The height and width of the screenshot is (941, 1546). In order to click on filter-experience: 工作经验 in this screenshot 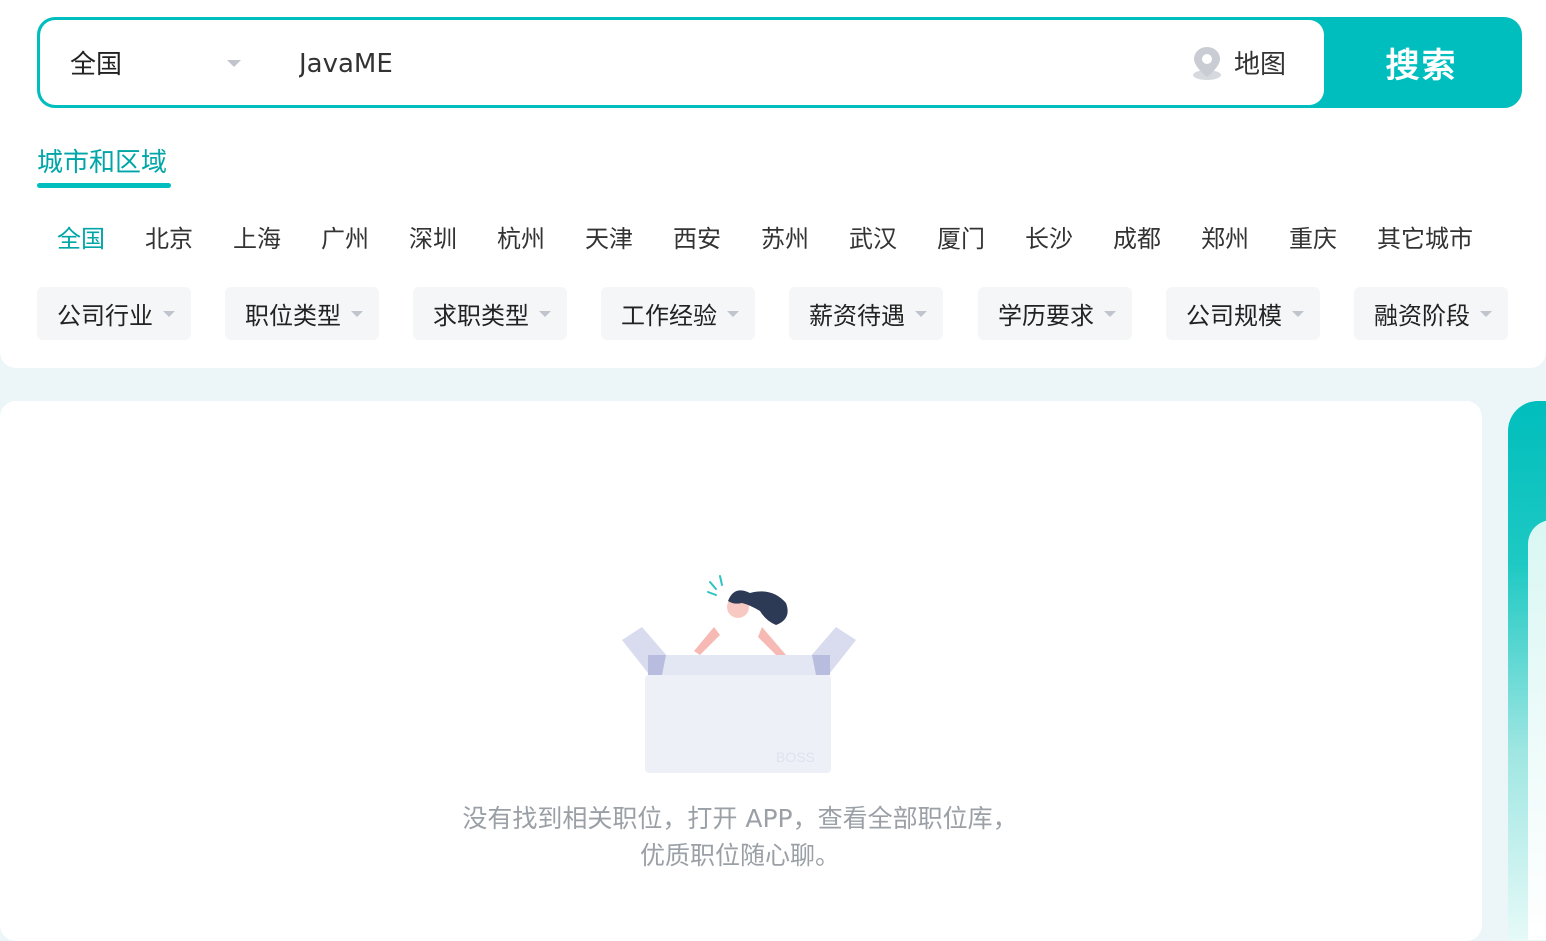, I will do `click(678, 313)`.